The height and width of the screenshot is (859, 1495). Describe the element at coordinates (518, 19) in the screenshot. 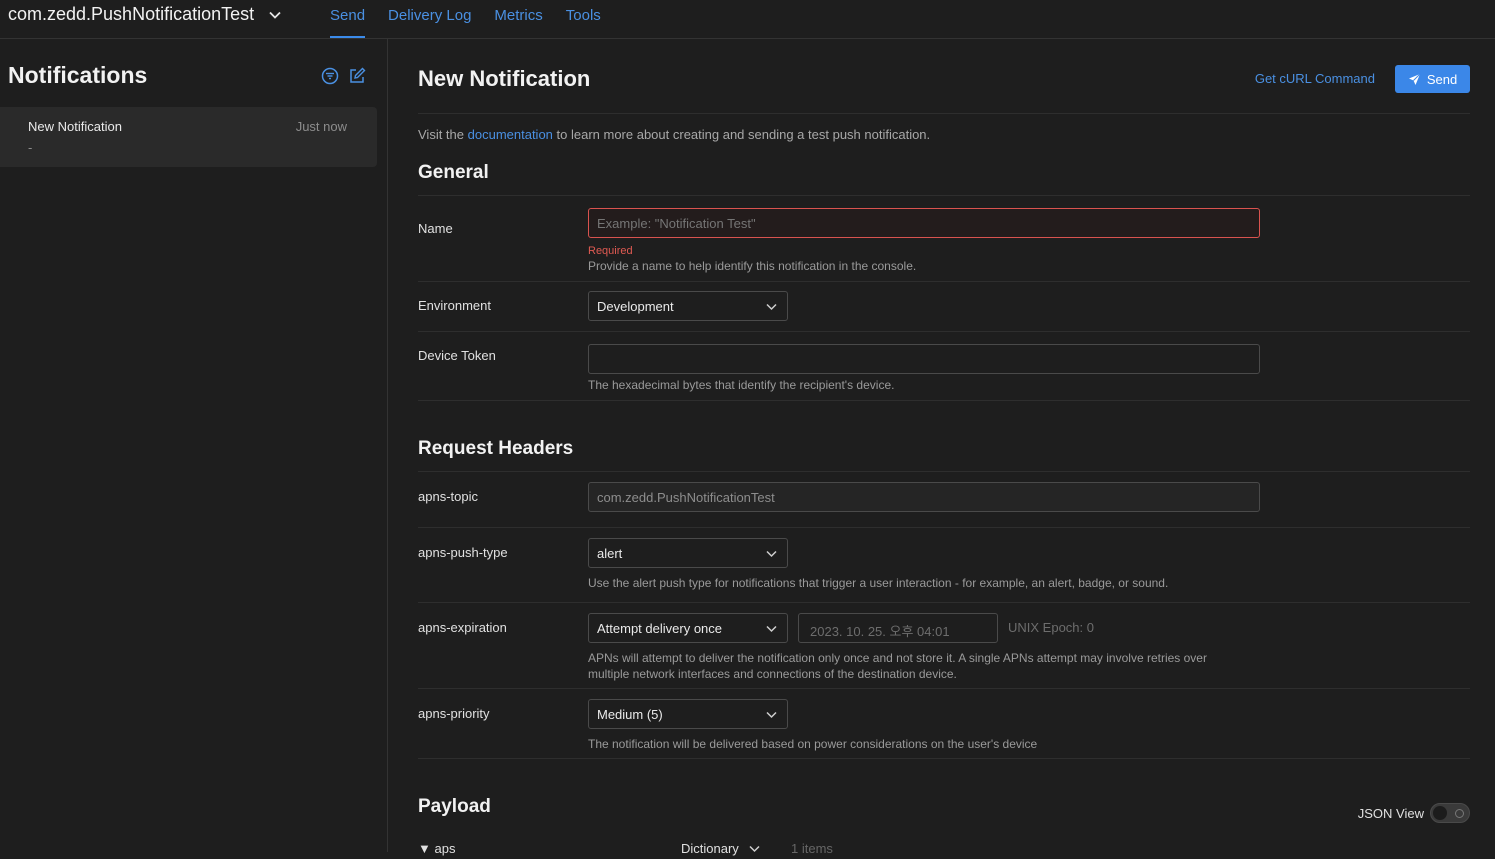

I see `tab-metrics: Metrics` at that location.